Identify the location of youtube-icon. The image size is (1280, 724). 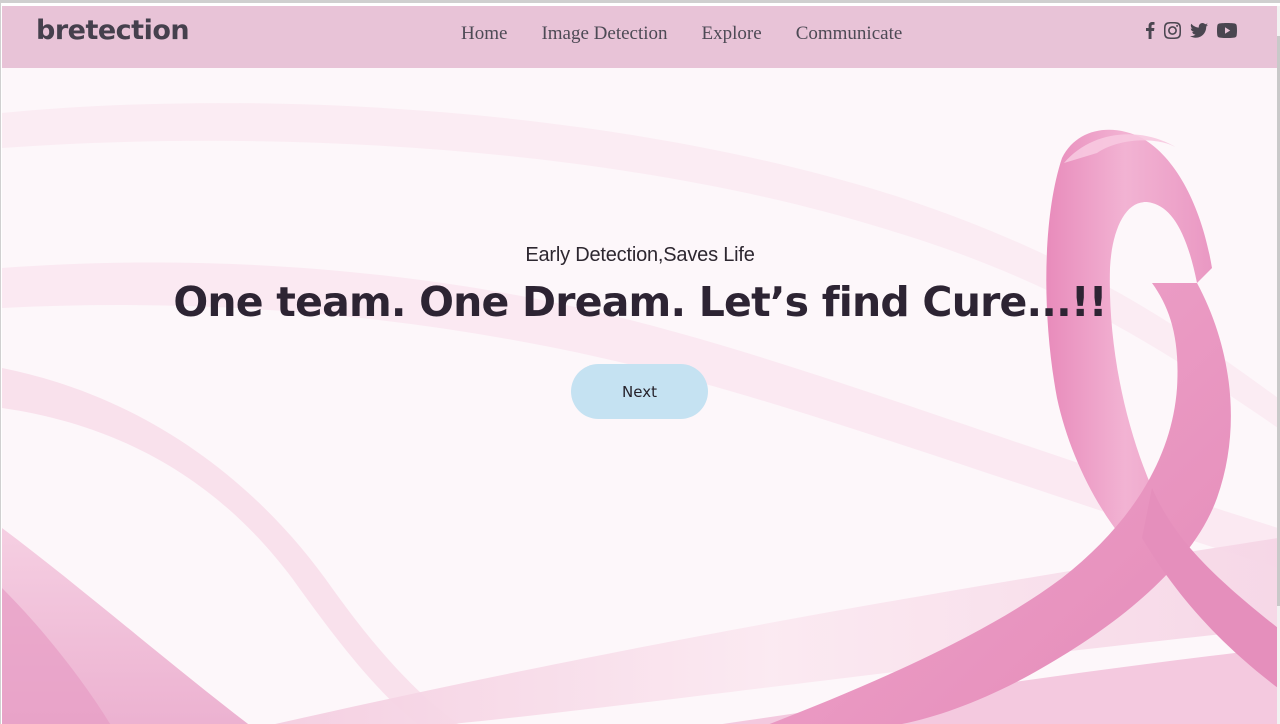
(1227, 30).